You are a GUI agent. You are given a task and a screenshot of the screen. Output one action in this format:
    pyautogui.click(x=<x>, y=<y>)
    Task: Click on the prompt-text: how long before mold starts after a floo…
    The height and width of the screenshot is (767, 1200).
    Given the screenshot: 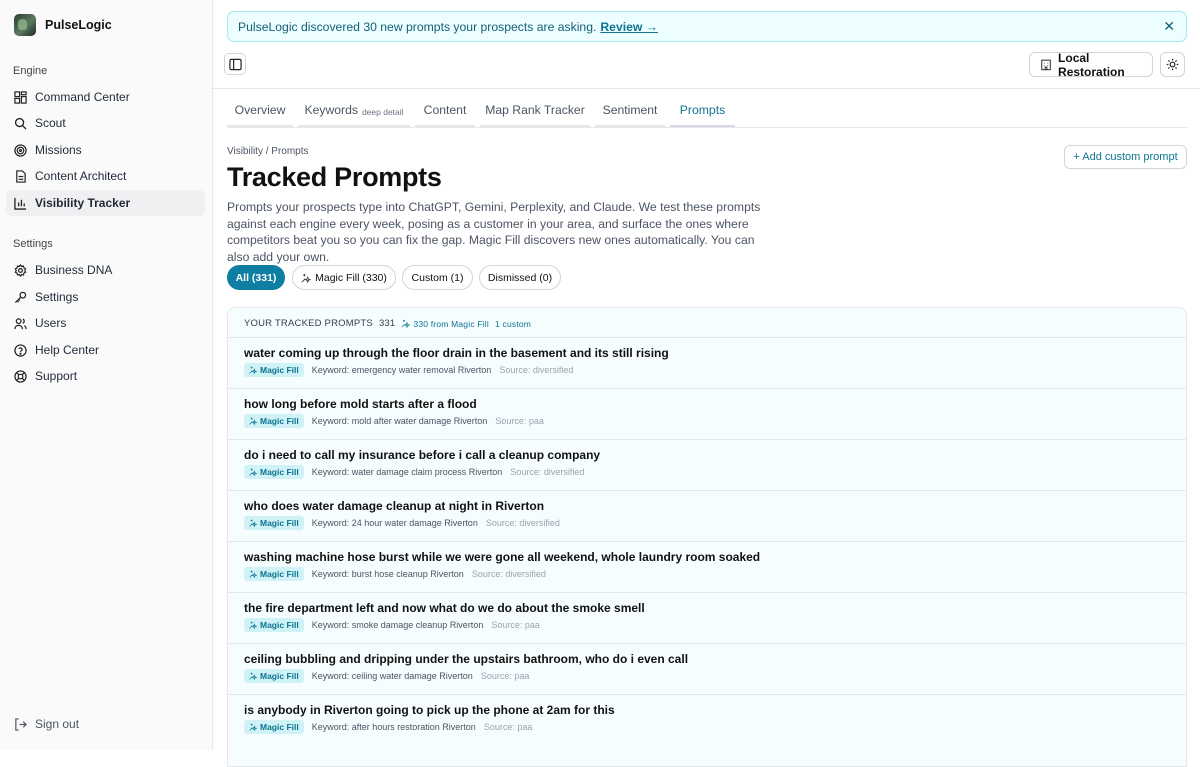 What is the action you would take?
    pyautogui.click(x=360, y=404)
    